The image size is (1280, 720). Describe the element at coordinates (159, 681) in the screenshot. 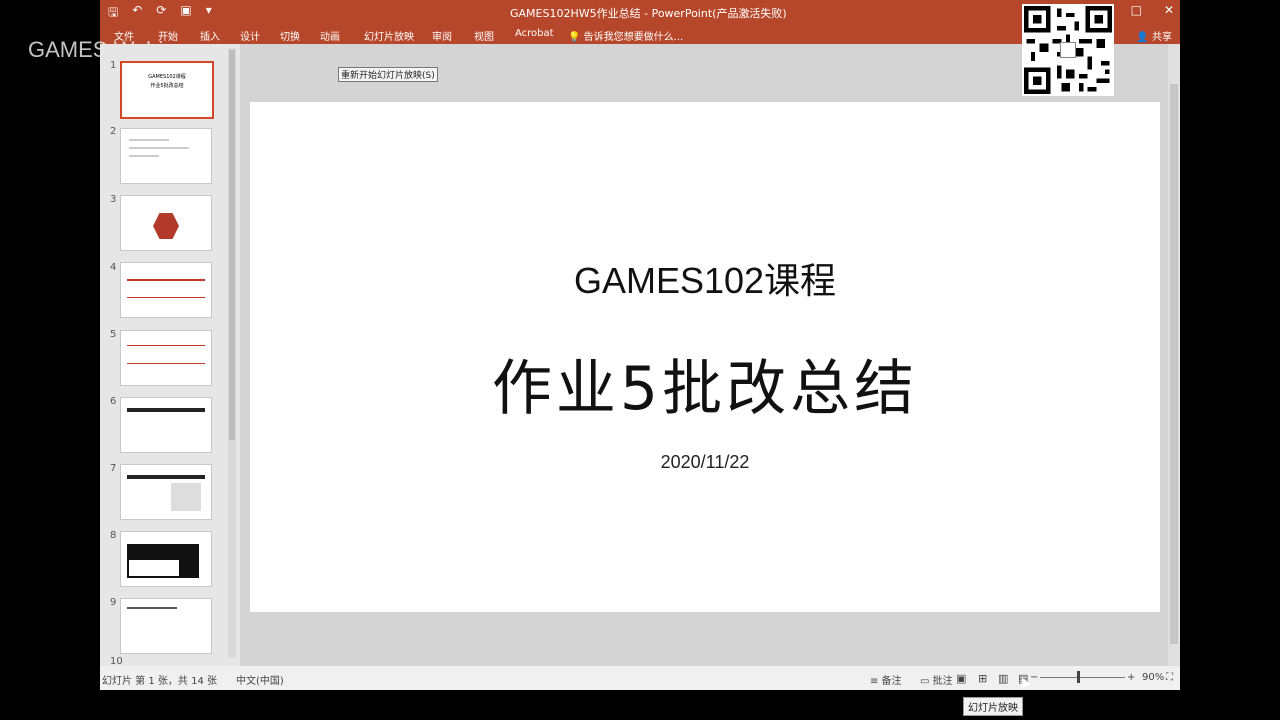

I see `slide-counter: 幻灯片 第 1 张，共 14 张` at that location.